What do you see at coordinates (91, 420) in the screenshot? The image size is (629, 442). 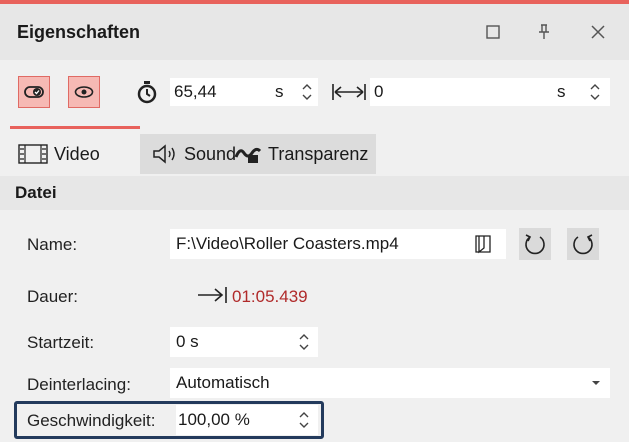 I see `speed-label: Geschwindigkeit:` at bounding box center [91, 420].